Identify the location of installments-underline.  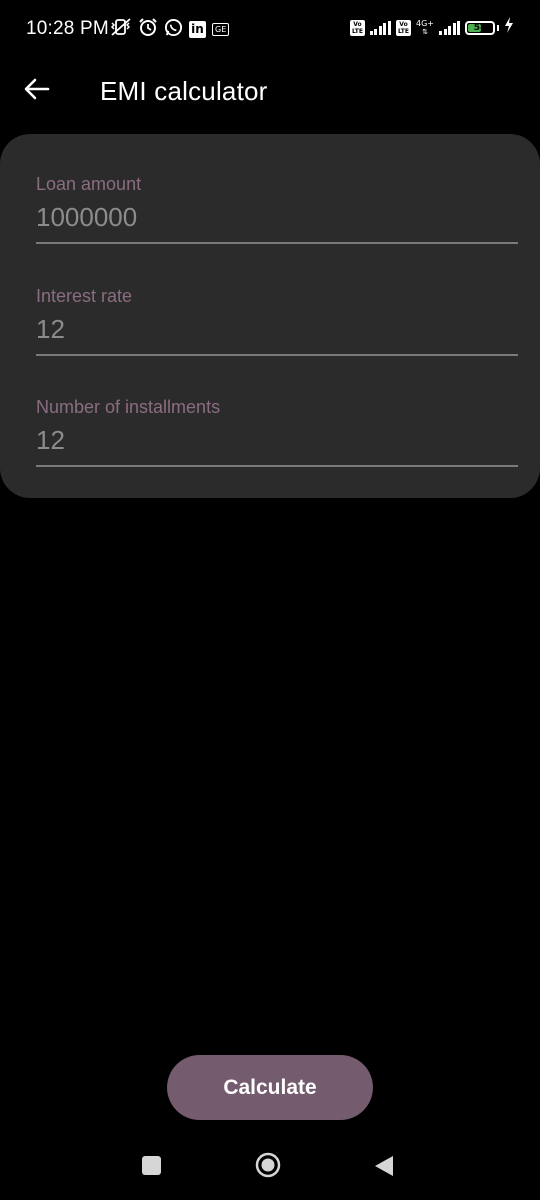
(277, 466).